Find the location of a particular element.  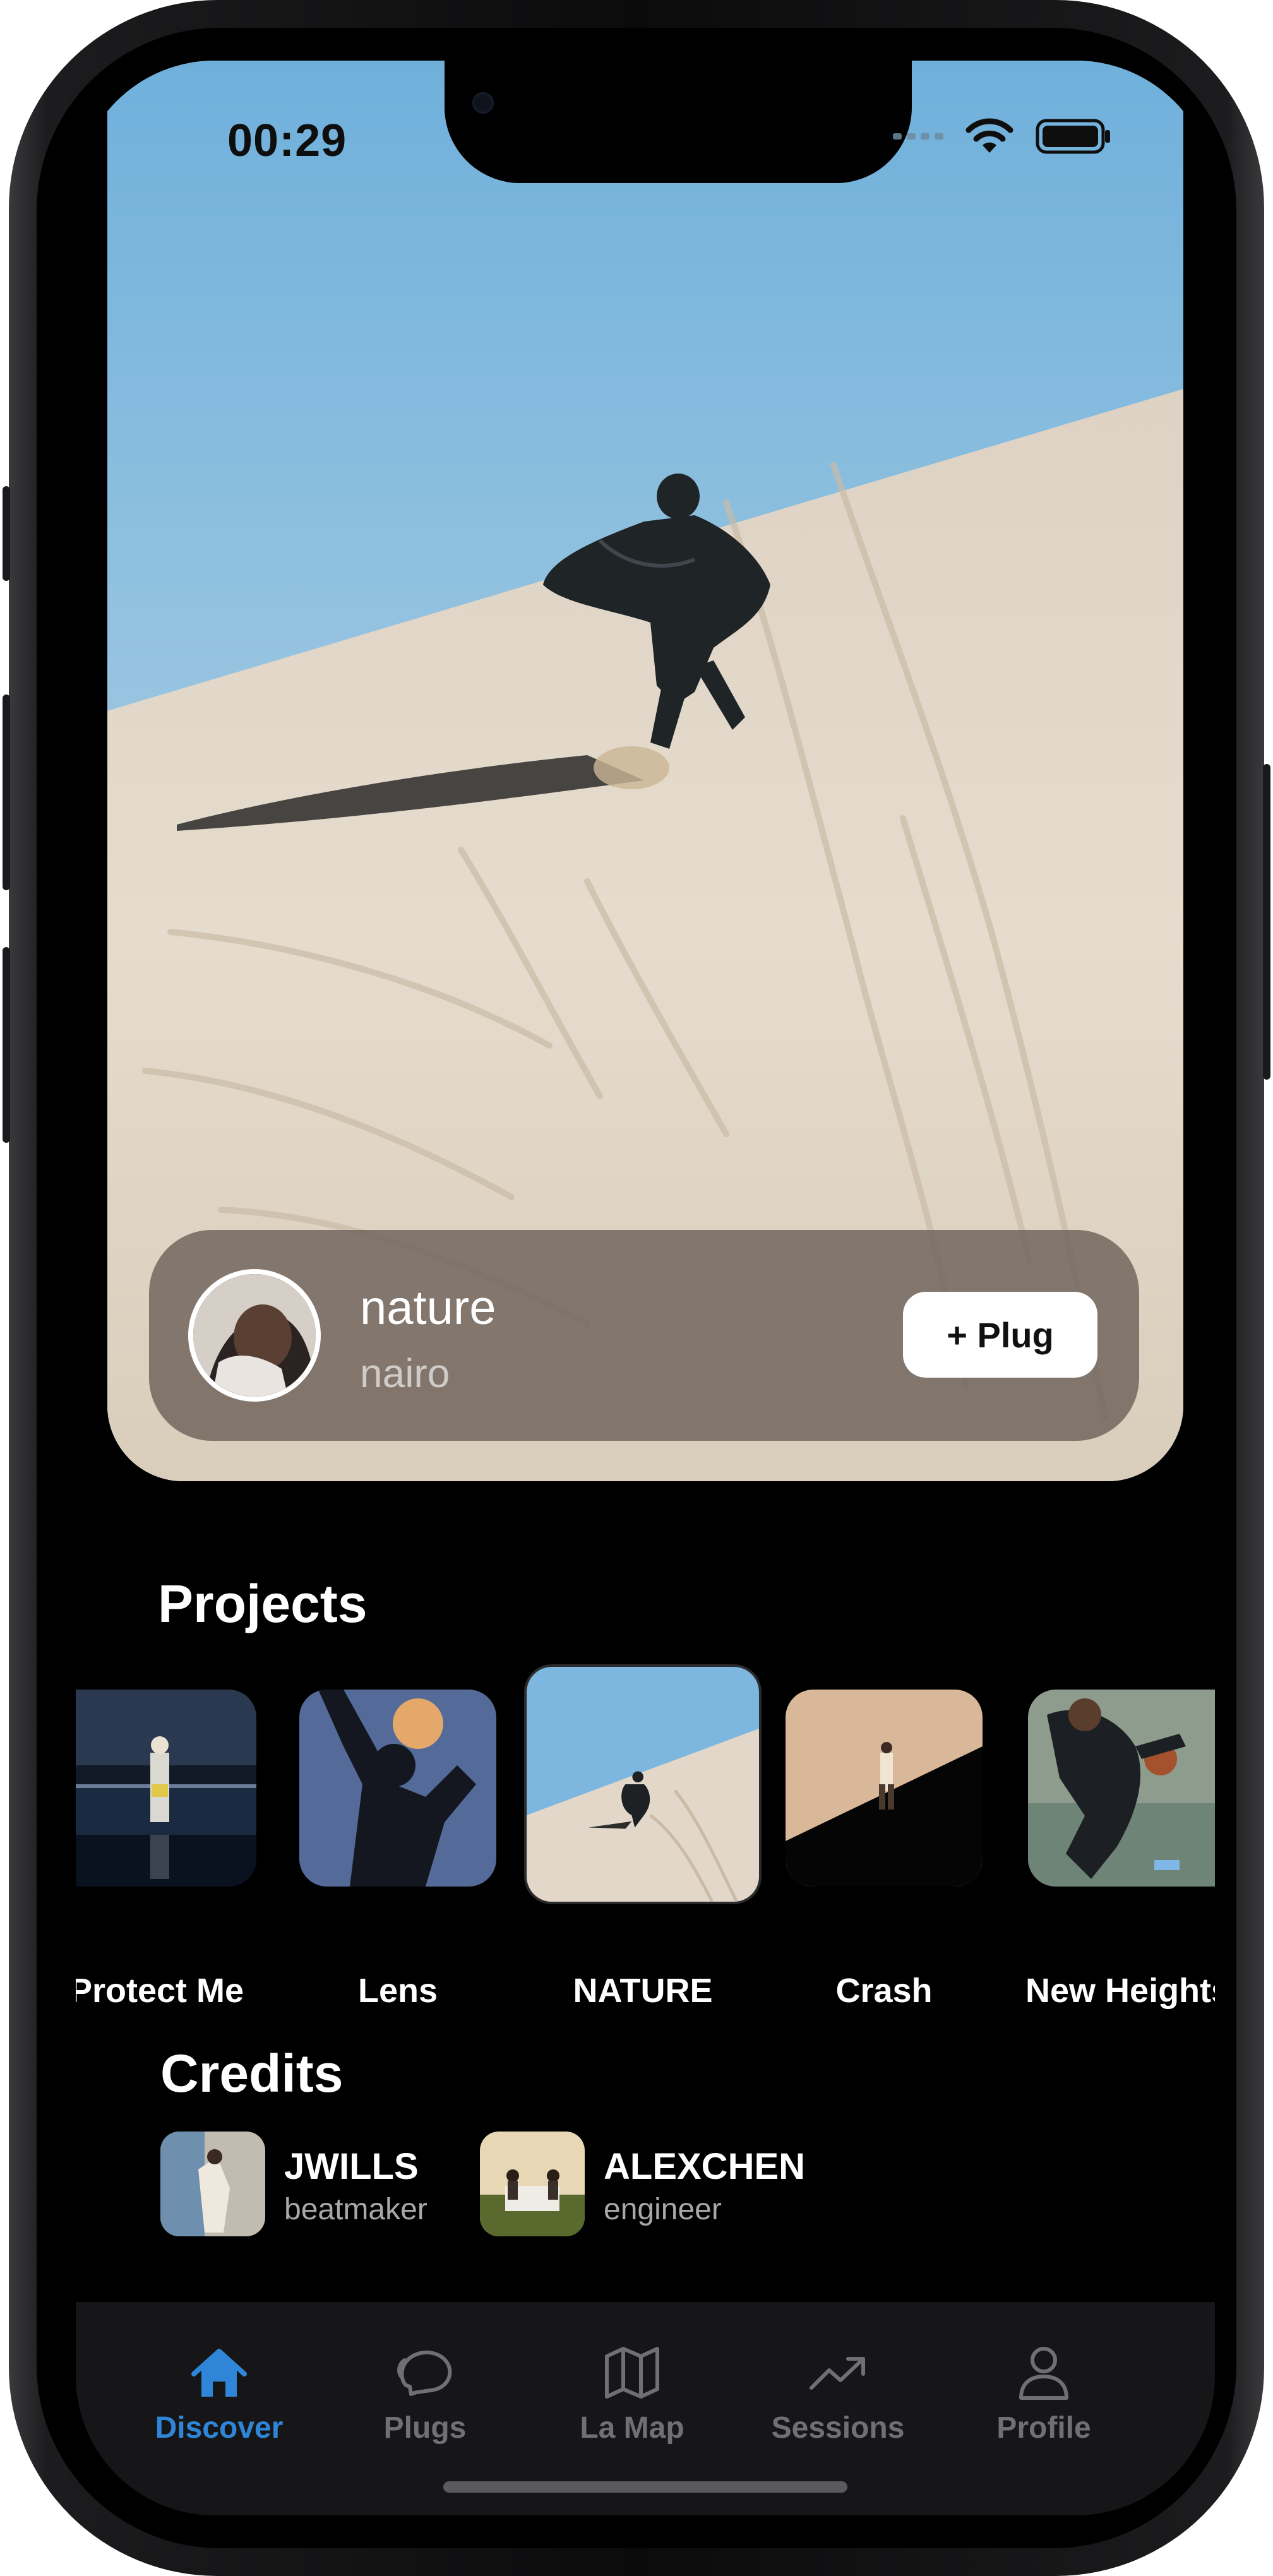

projects-carousel is located at coordinates (645, 1815).